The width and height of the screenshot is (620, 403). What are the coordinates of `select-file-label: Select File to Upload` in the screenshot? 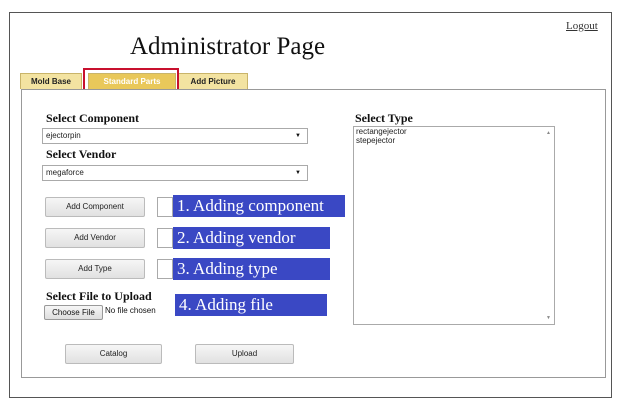 It's located at (99, 296).